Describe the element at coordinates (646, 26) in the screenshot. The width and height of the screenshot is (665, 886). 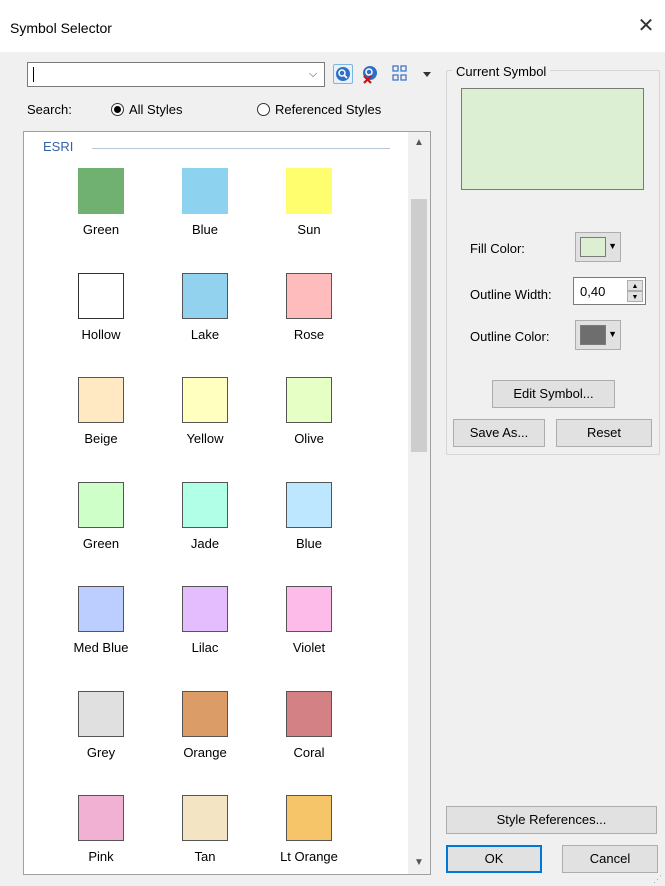
I see `close-icon: ✕` at that location.